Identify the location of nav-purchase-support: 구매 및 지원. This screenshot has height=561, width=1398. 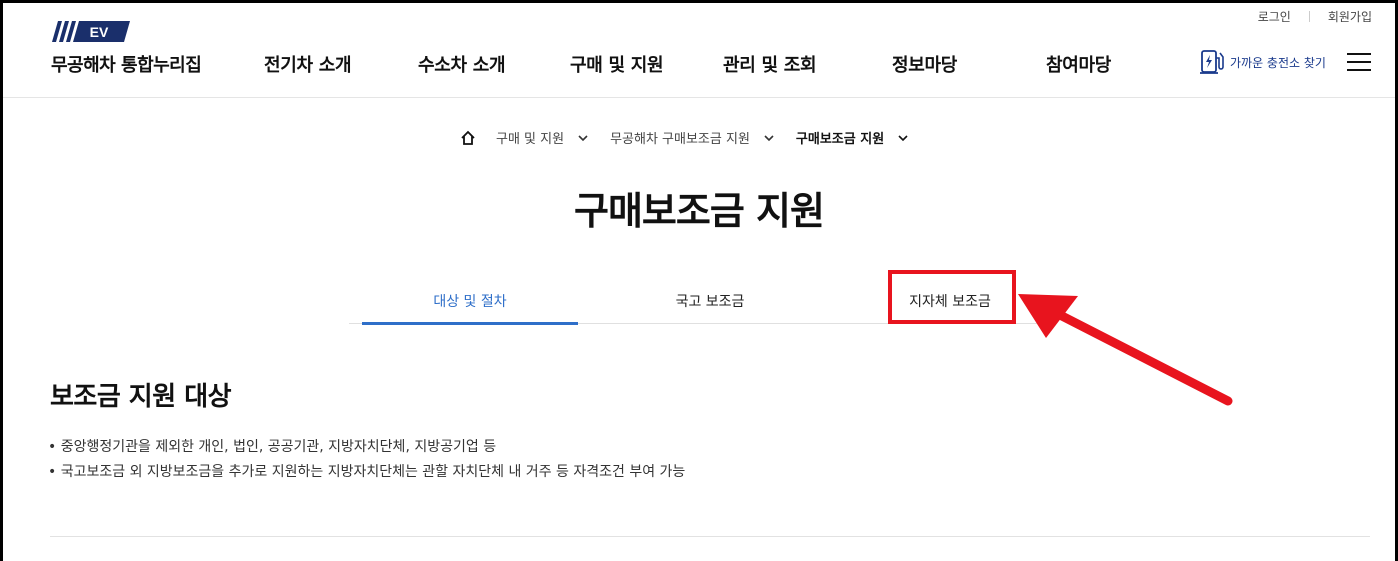
(617, 64).